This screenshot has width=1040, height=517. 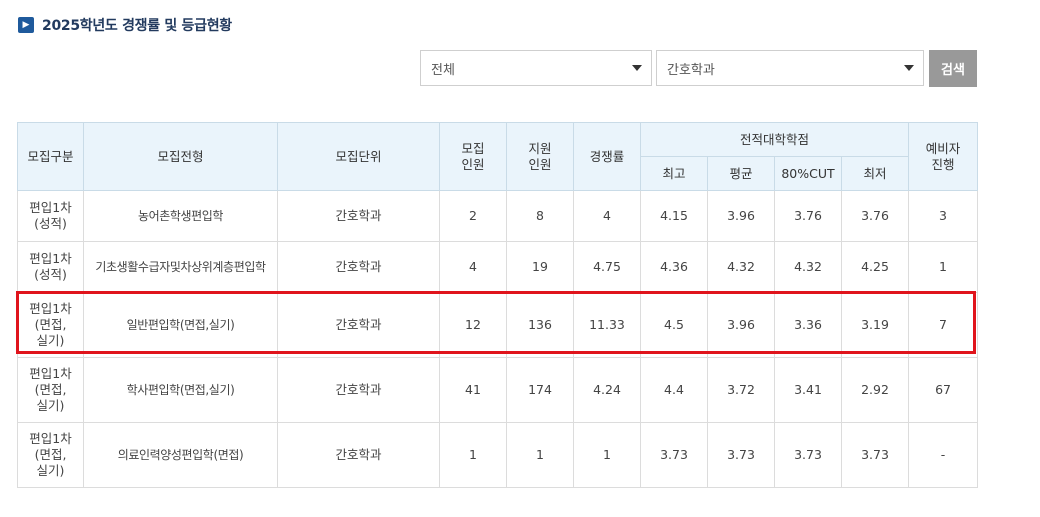 What do you see at coordinates (808, 173) in the screenshot?
I see `header-gpa-cut: 80%CUT` at bounding box center [808, 173].